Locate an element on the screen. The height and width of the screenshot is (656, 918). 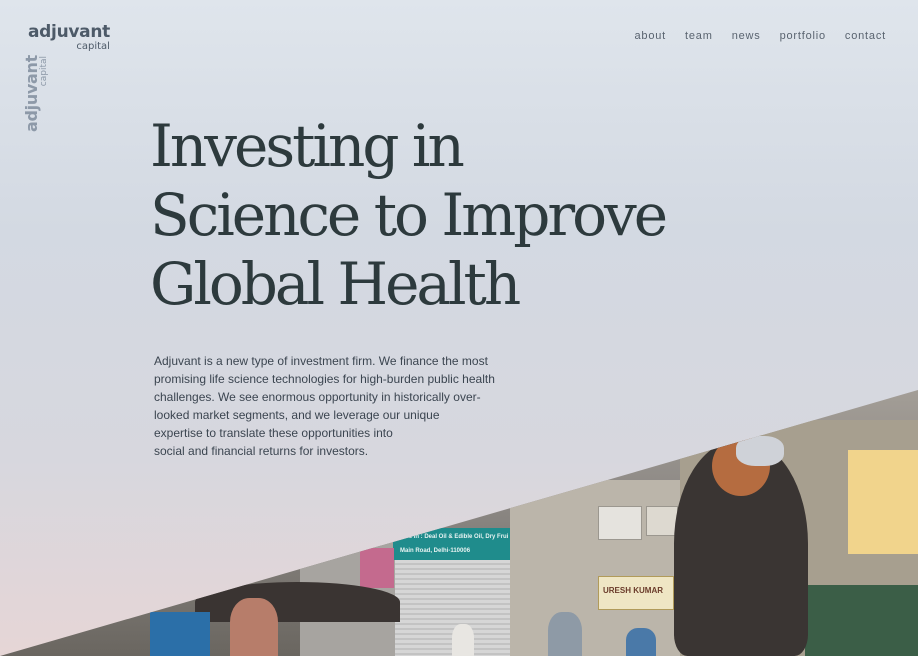
nav-about: about is located at coordinates (651, 36).